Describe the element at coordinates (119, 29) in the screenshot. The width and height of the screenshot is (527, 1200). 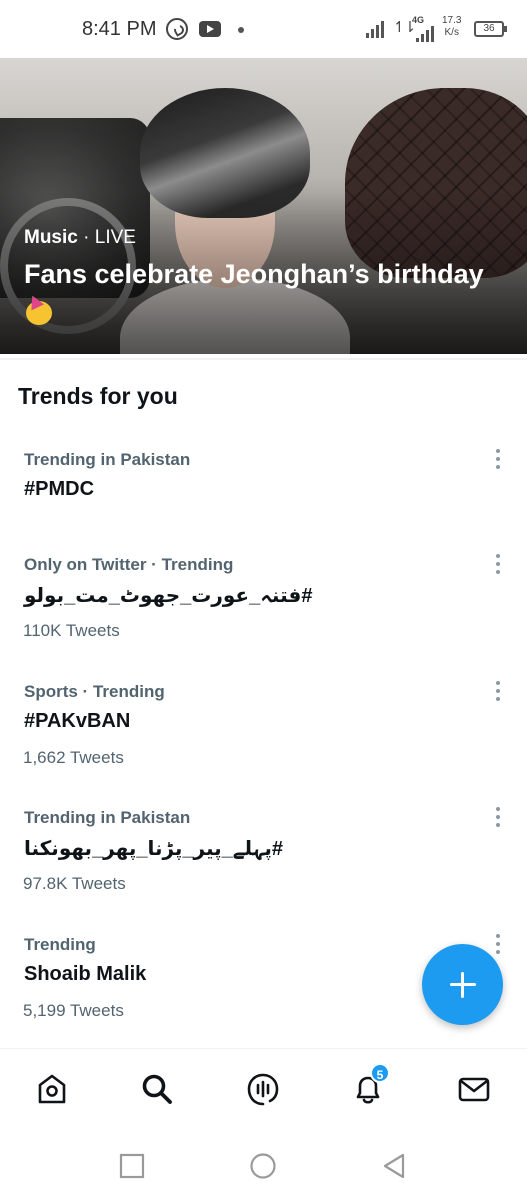
I see `status-time: 8:41 PM` at that location.